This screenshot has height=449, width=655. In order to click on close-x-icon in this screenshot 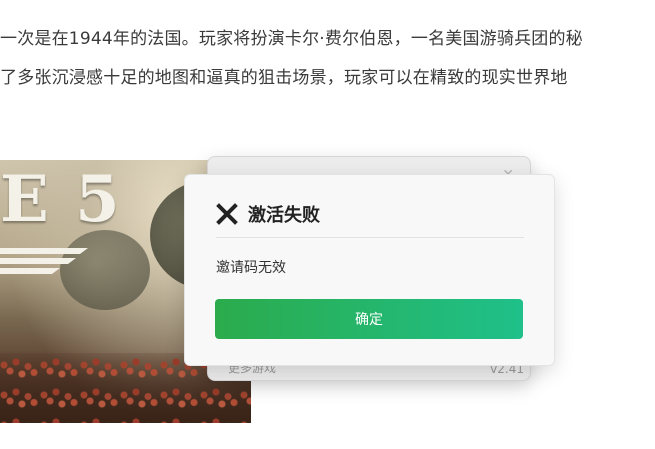, I will do `click(227, 214)`.